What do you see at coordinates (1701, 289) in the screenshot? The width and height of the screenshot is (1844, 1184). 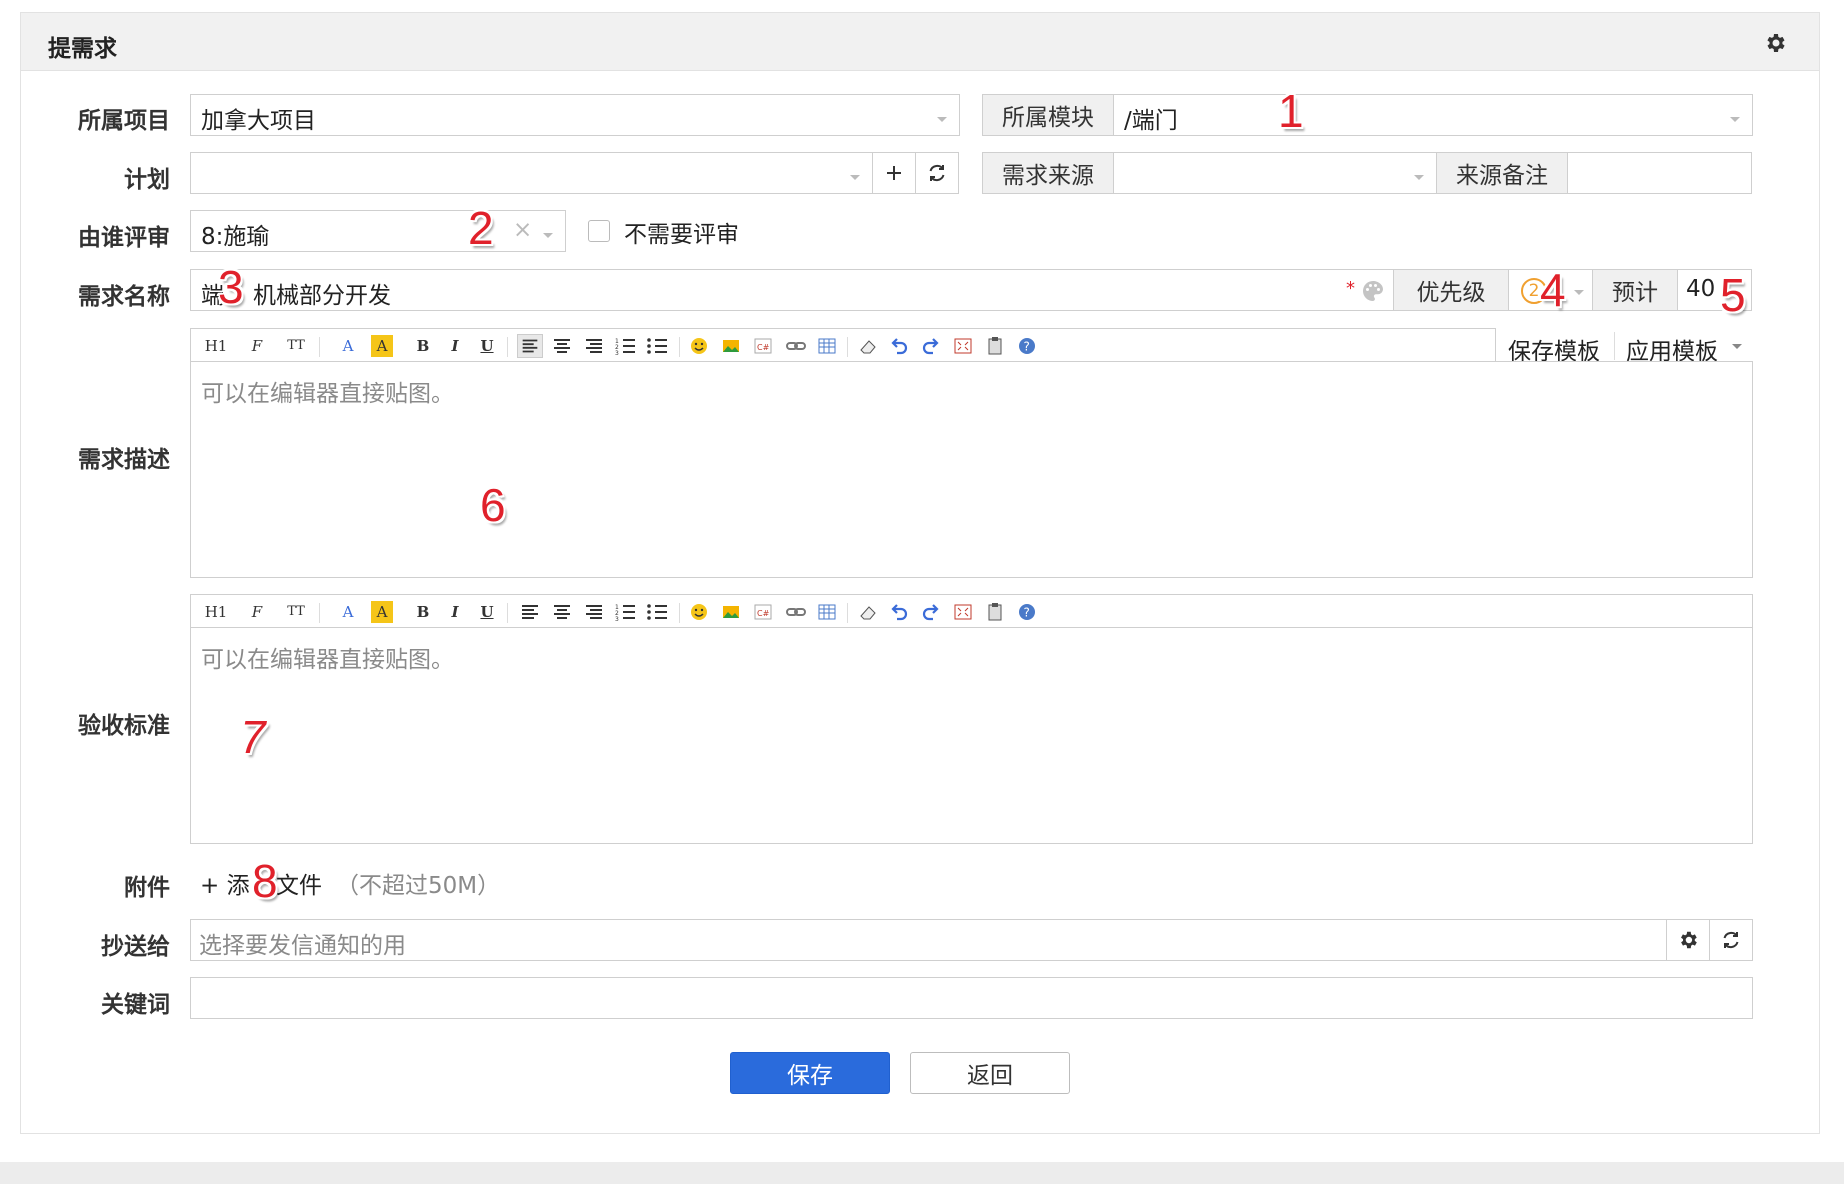 I see `estimate-value: 40` at bounding box center [1701, 289].